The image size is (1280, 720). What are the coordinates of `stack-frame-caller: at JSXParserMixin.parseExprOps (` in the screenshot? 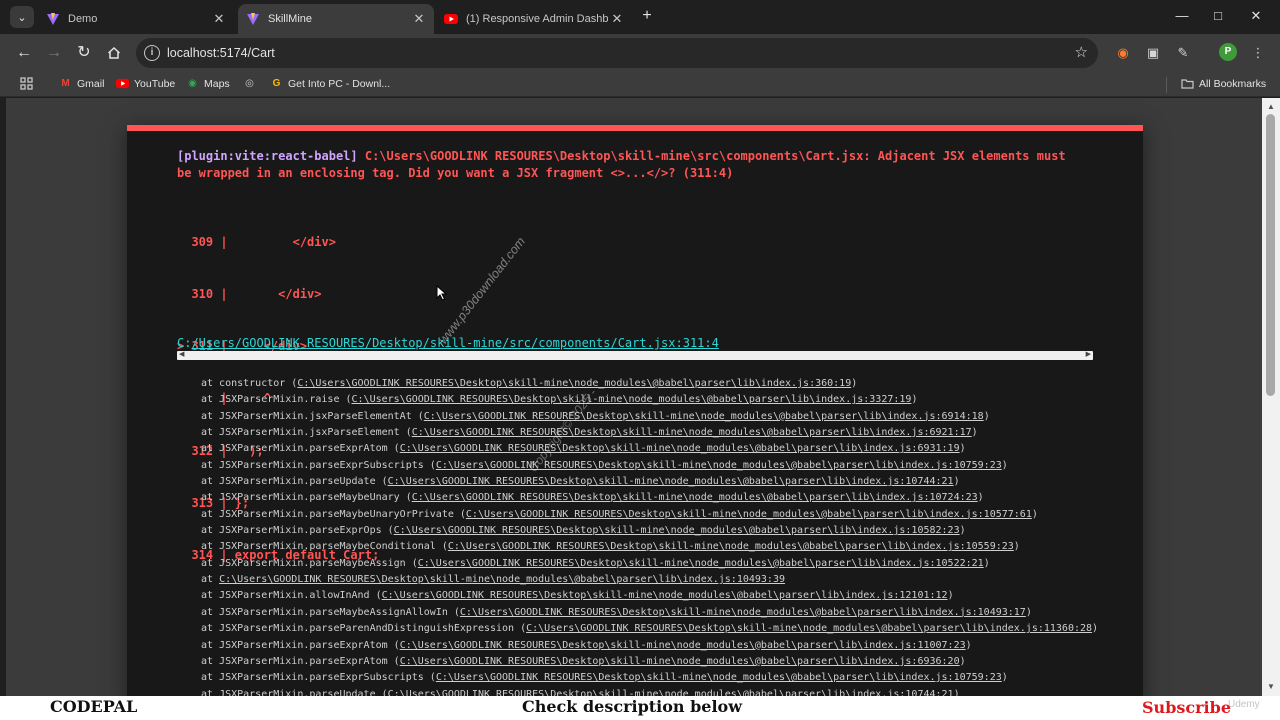 It's located at (297, 531).